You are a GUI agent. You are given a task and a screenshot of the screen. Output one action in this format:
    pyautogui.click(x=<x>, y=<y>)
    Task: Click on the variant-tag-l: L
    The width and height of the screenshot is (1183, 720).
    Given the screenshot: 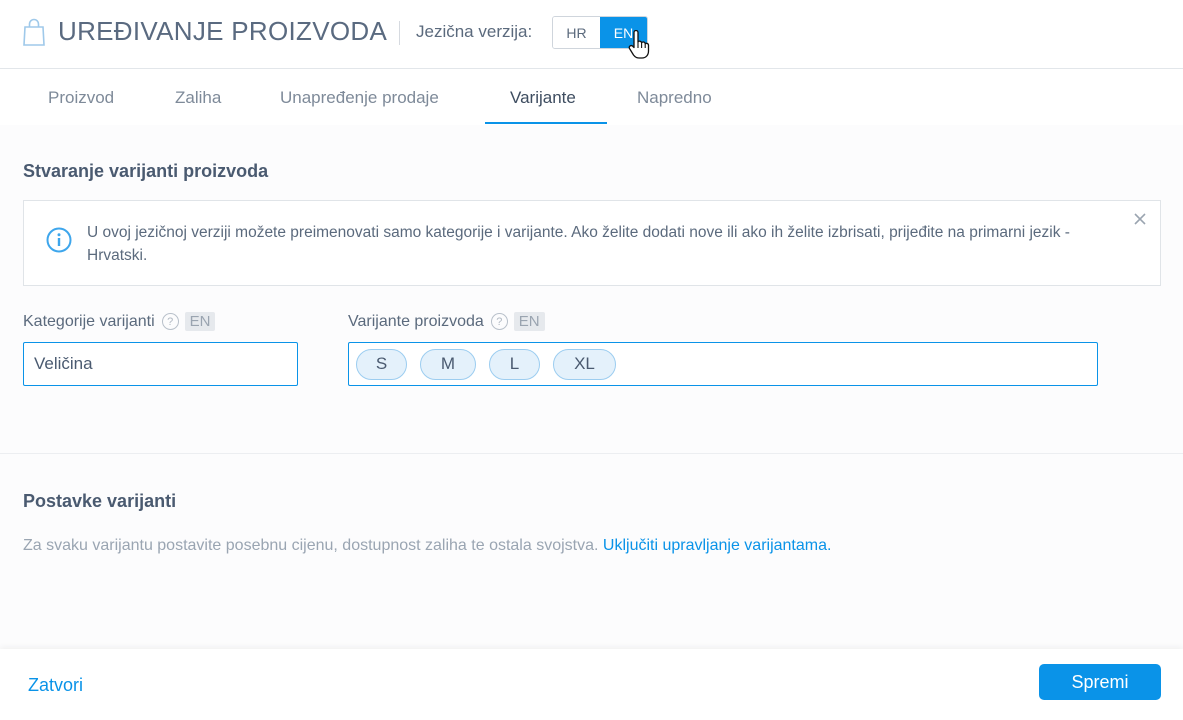 What is the action you would take?
    pyautogui.click(x=514, y=364)
    